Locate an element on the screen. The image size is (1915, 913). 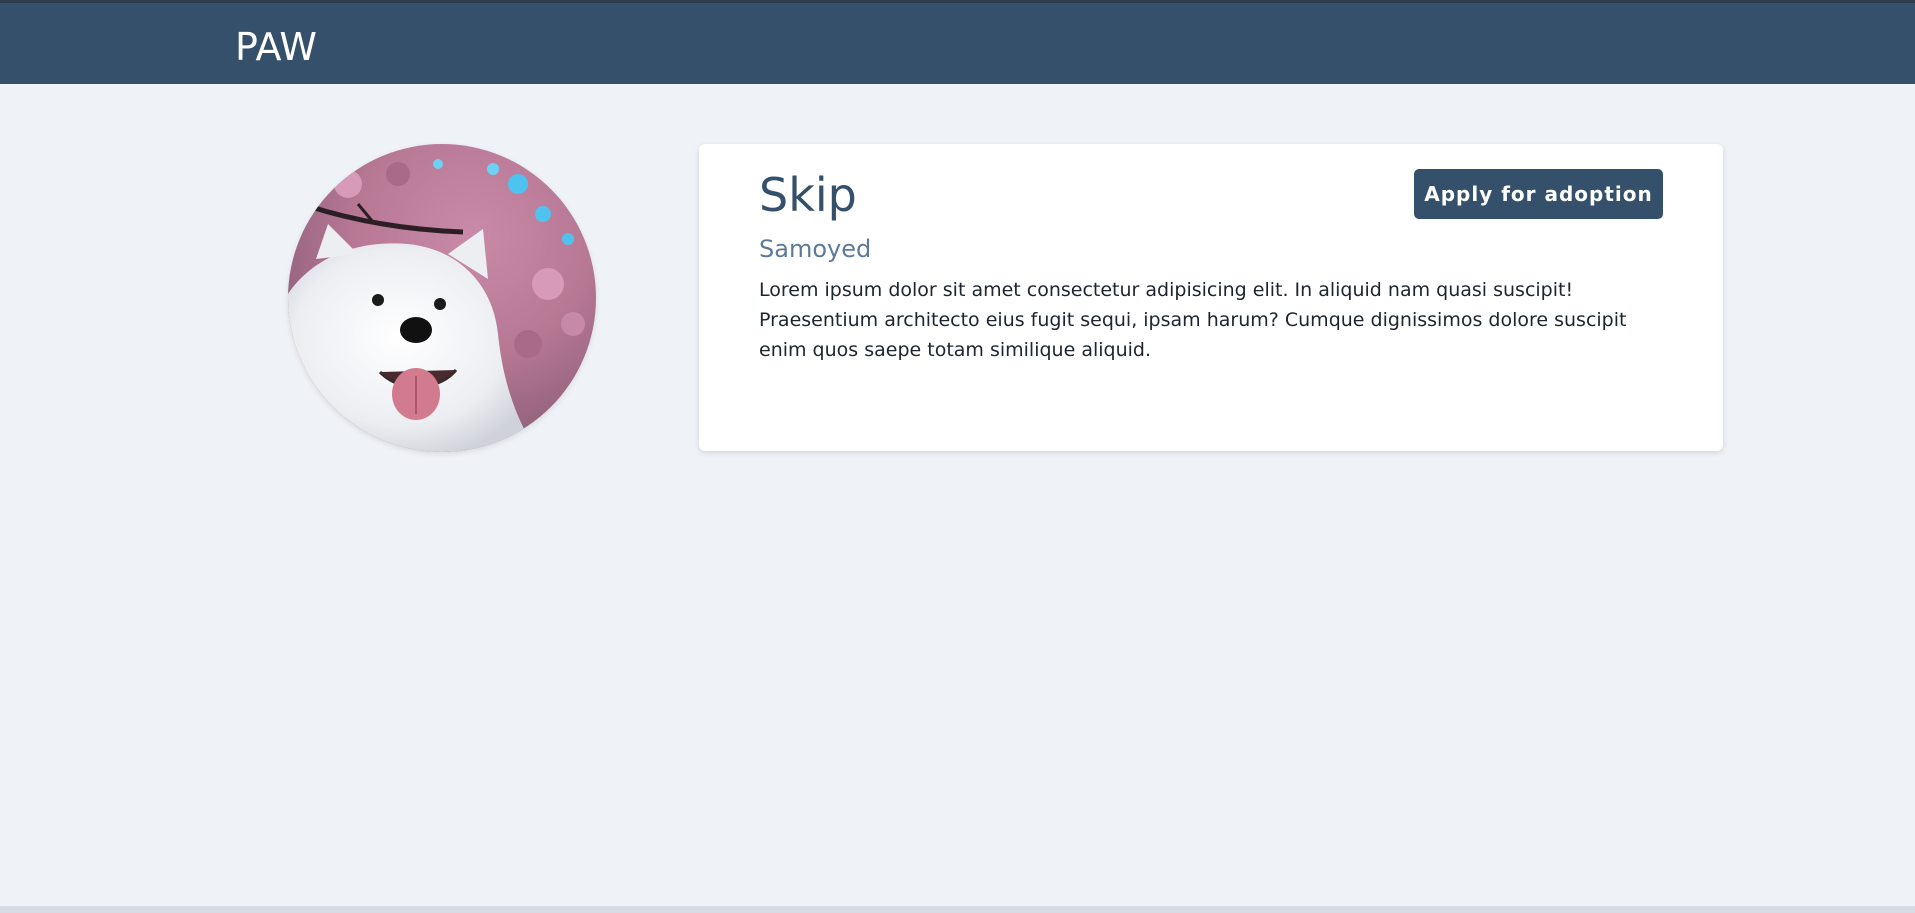
pet-name: Skip is located at coordinates (808, 195).